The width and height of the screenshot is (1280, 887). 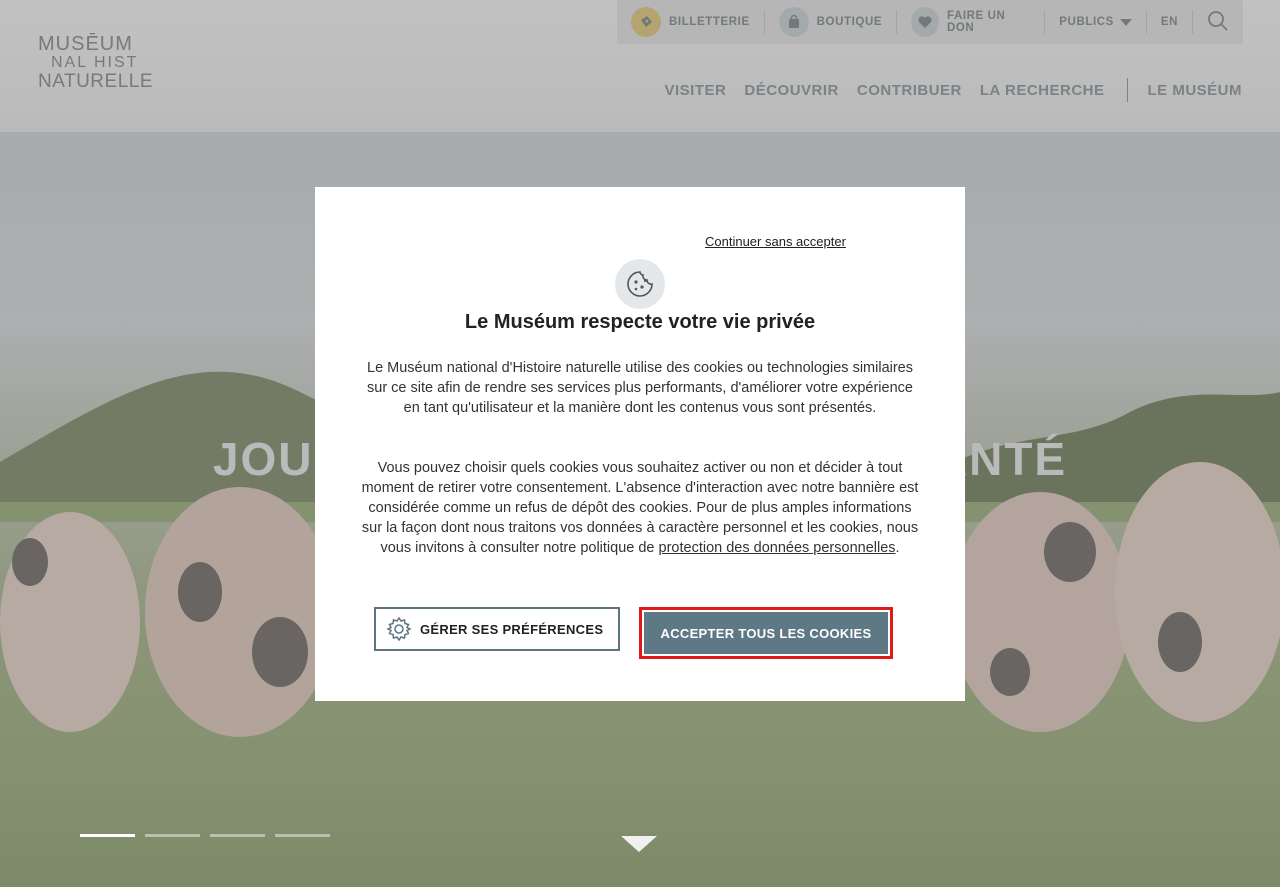 I want to click on privacy-policy-link: protection des données personnelles, so click(x=777, y=548).